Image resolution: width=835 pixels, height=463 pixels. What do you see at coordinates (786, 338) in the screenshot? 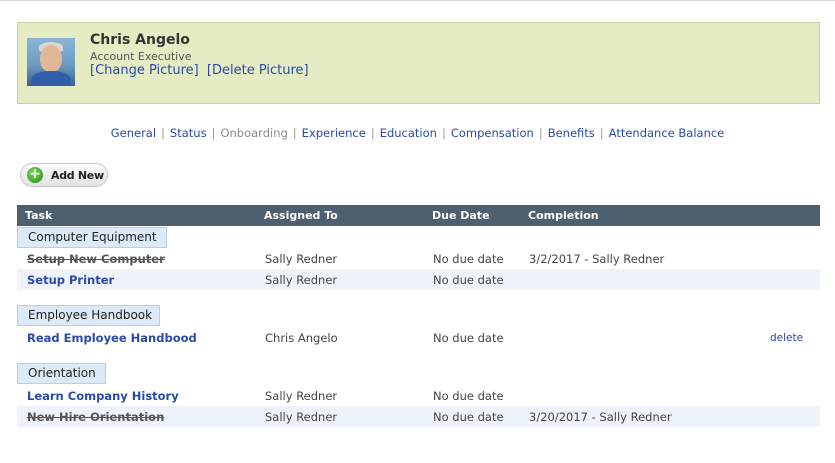
I see `delete-link: delete` at bounding box center [786, 338].